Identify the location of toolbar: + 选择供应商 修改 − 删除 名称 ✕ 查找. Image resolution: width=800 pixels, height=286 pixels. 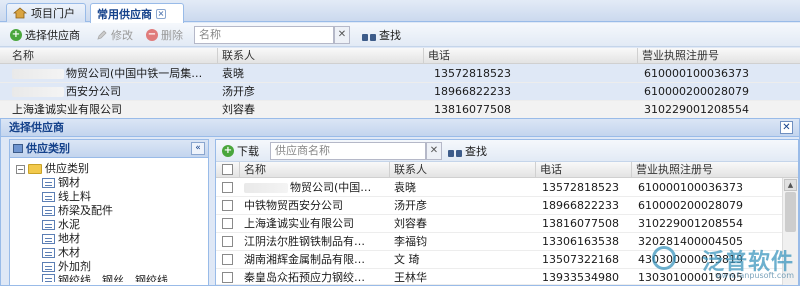
(400, 35).